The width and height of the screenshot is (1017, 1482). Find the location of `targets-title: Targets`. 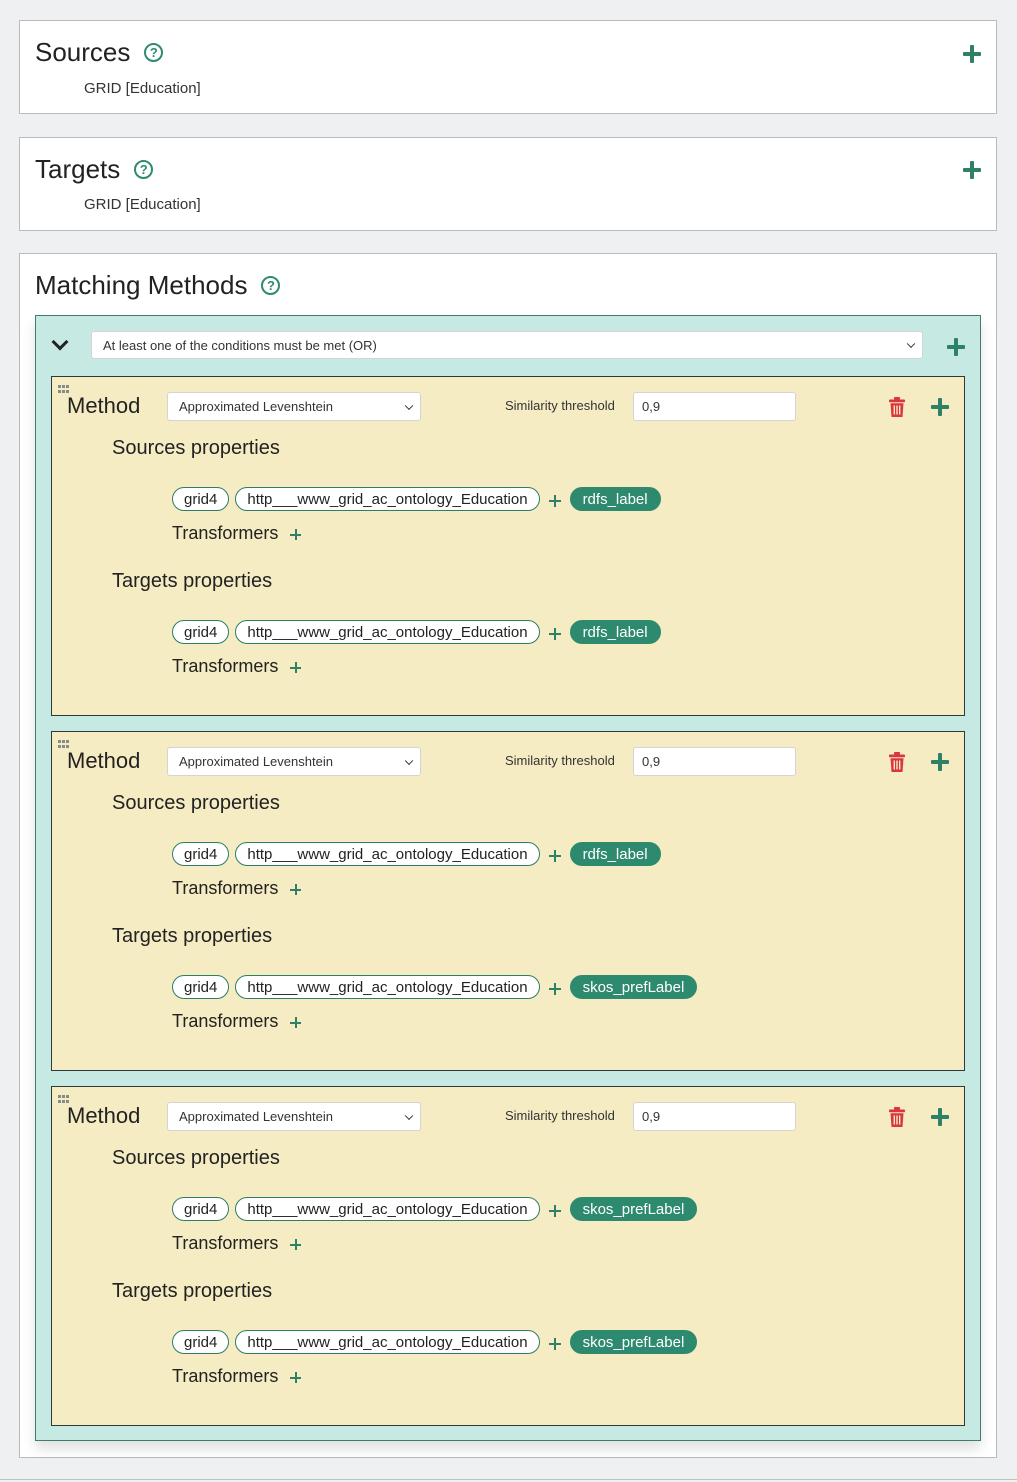

targets-title: Targets is located at coordinates (78, 169).